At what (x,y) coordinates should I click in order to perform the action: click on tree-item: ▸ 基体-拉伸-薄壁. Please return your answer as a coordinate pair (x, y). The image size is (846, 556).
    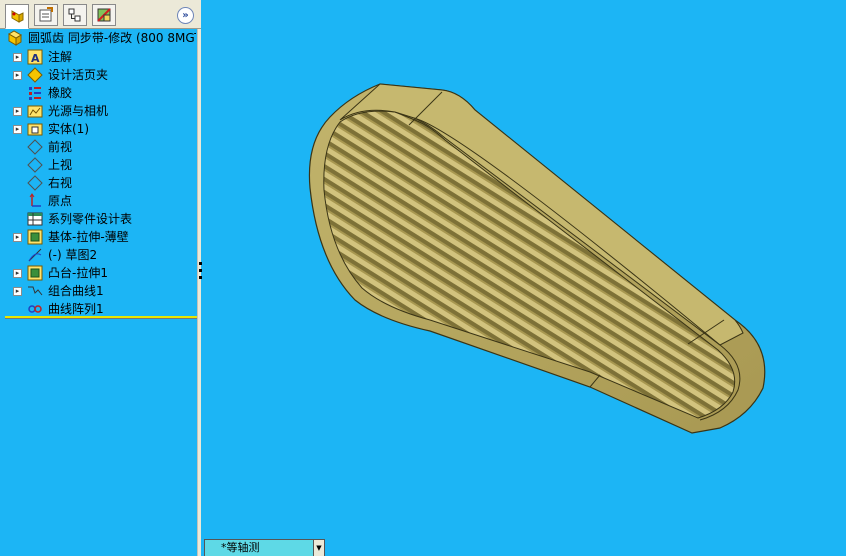
    Looking at the image, I should click on (98, 237).